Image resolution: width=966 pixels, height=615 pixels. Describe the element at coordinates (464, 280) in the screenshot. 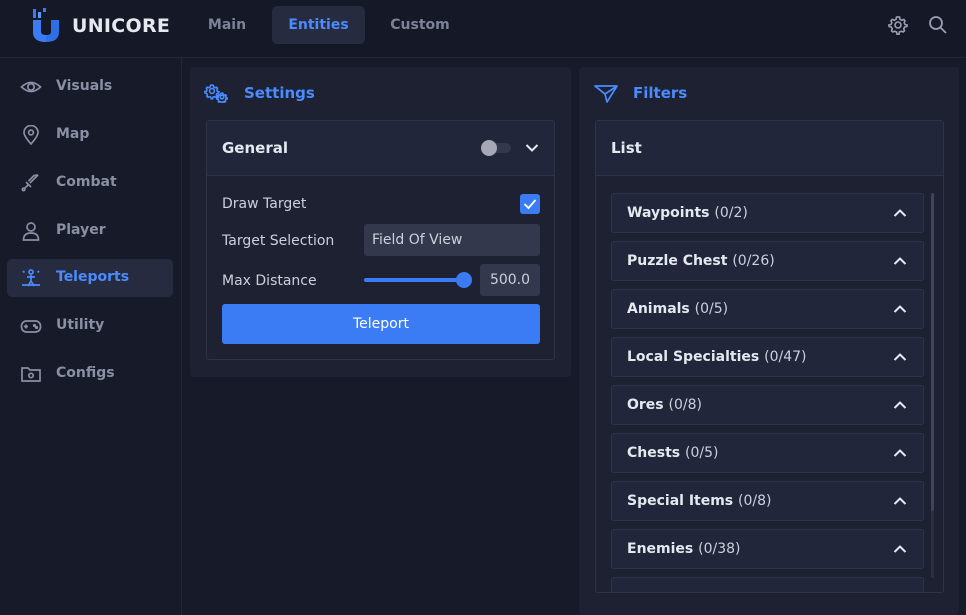

I see `slider-thumb` at that location.